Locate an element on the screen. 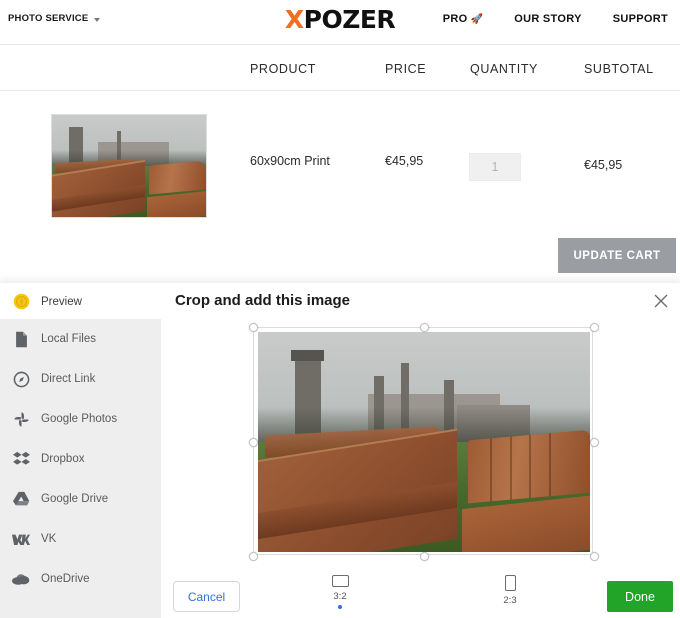  column-header-price: PRICE is located at coordinates (406, 69).